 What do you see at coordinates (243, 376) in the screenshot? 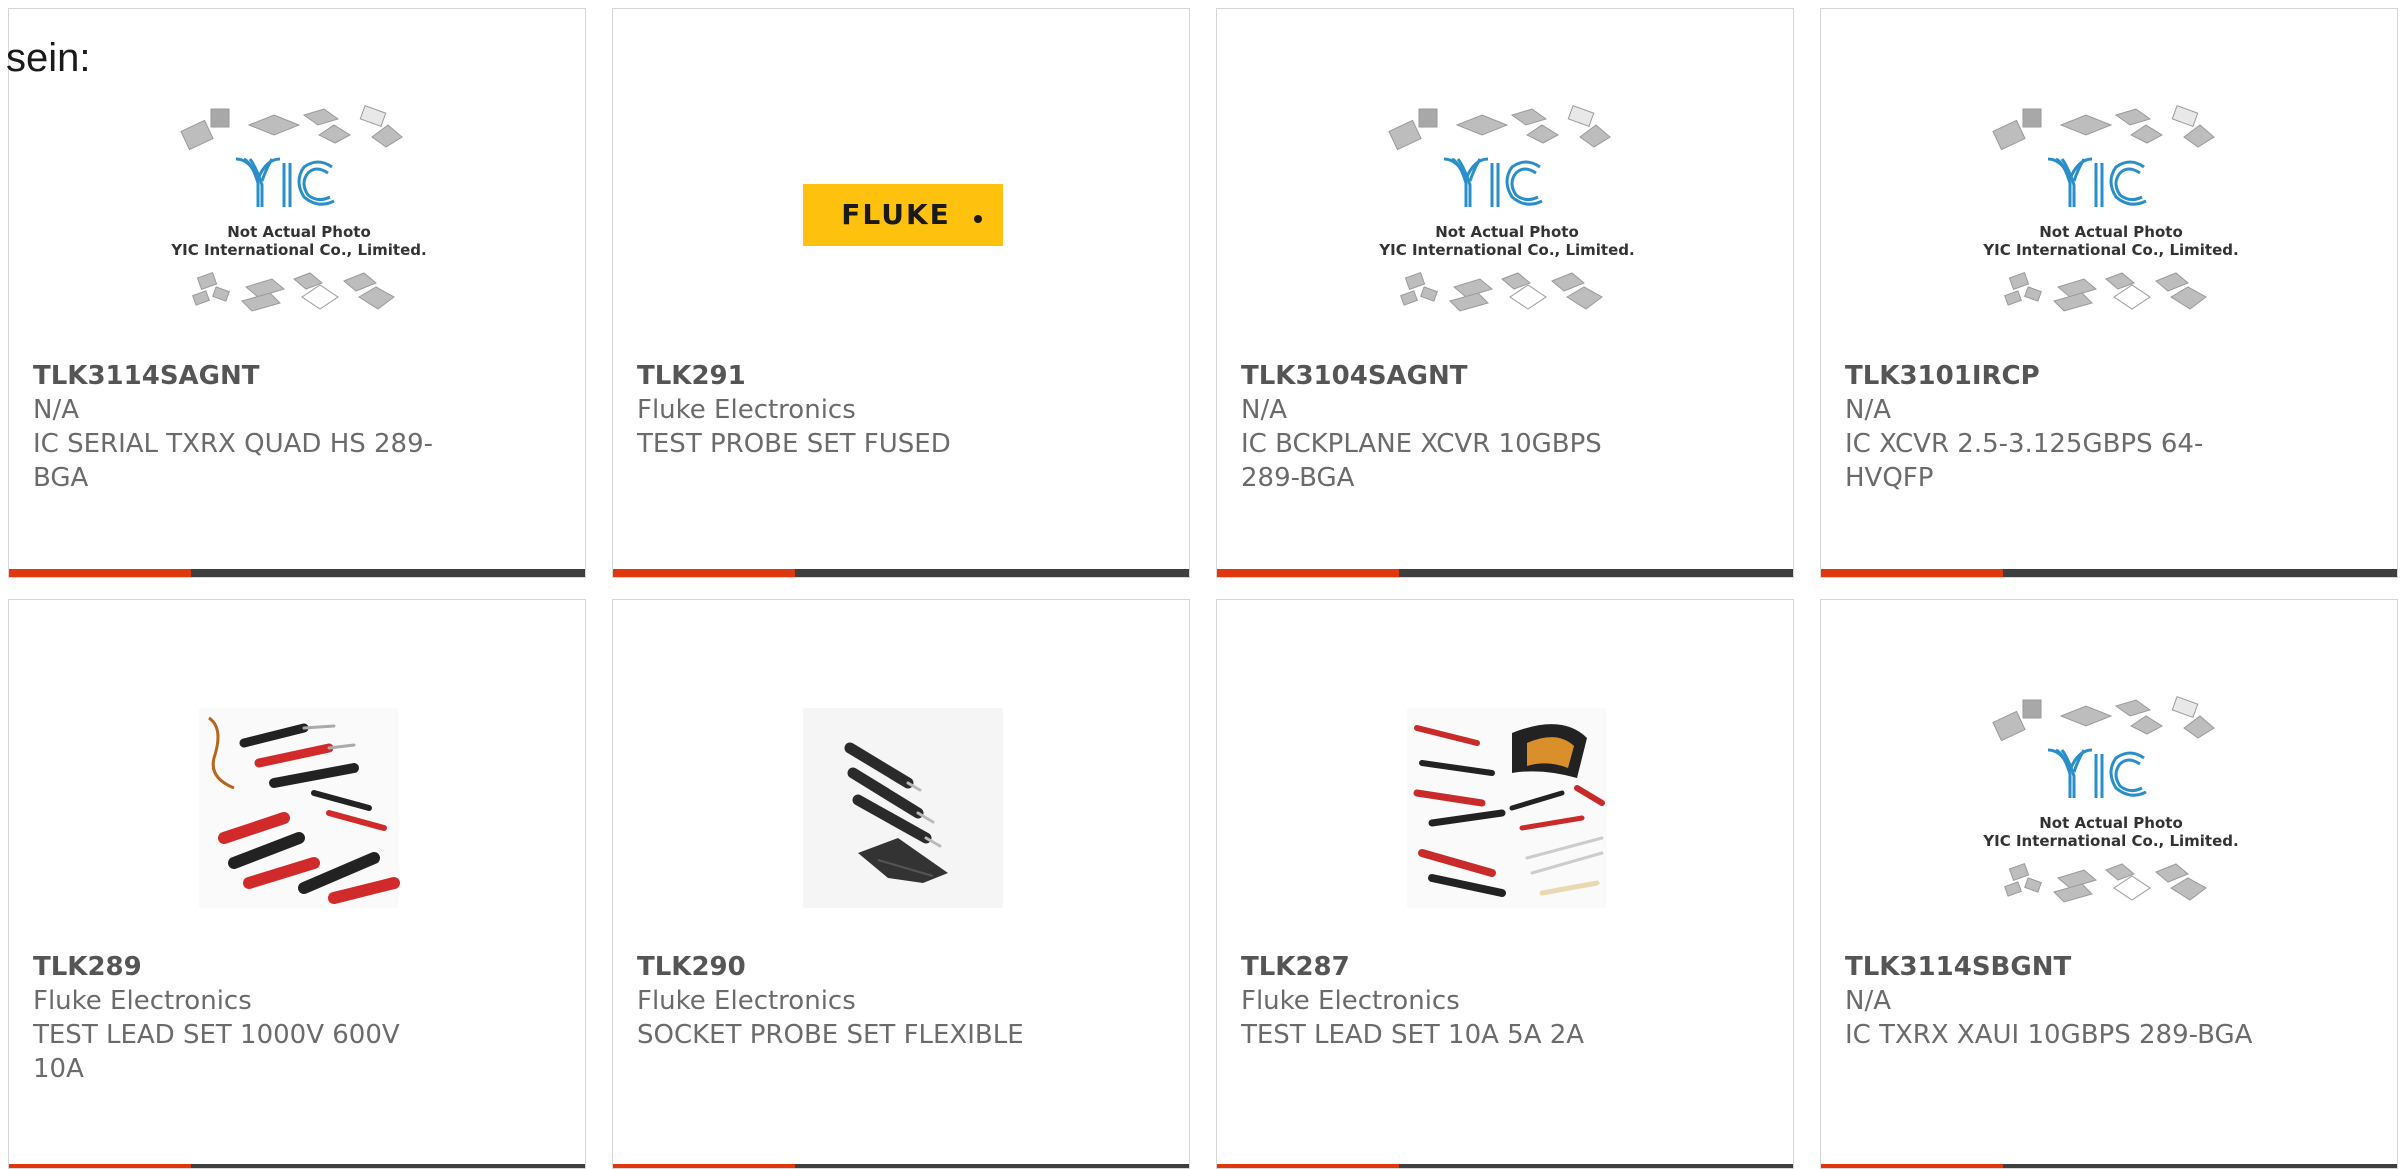
I see `part-number-link: TLK3114SAGNT` at bounding box center [243, 376].